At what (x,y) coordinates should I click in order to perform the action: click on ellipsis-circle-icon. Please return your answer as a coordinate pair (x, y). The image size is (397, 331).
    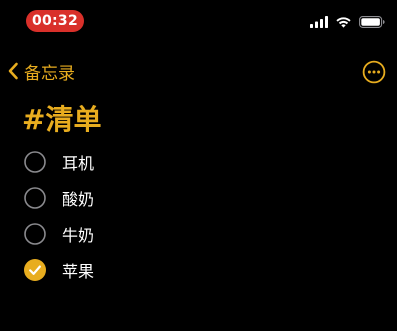
    Looking at the image, I should click on (374, 72).